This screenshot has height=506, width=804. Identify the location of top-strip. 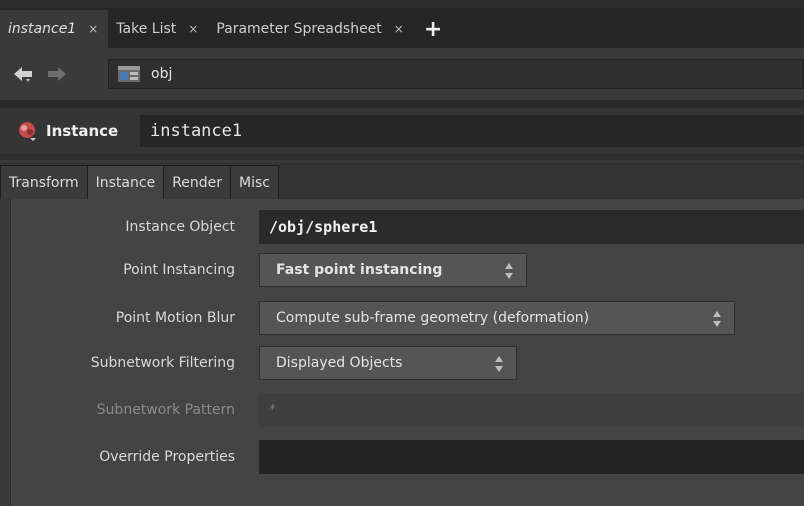
(402, 4).